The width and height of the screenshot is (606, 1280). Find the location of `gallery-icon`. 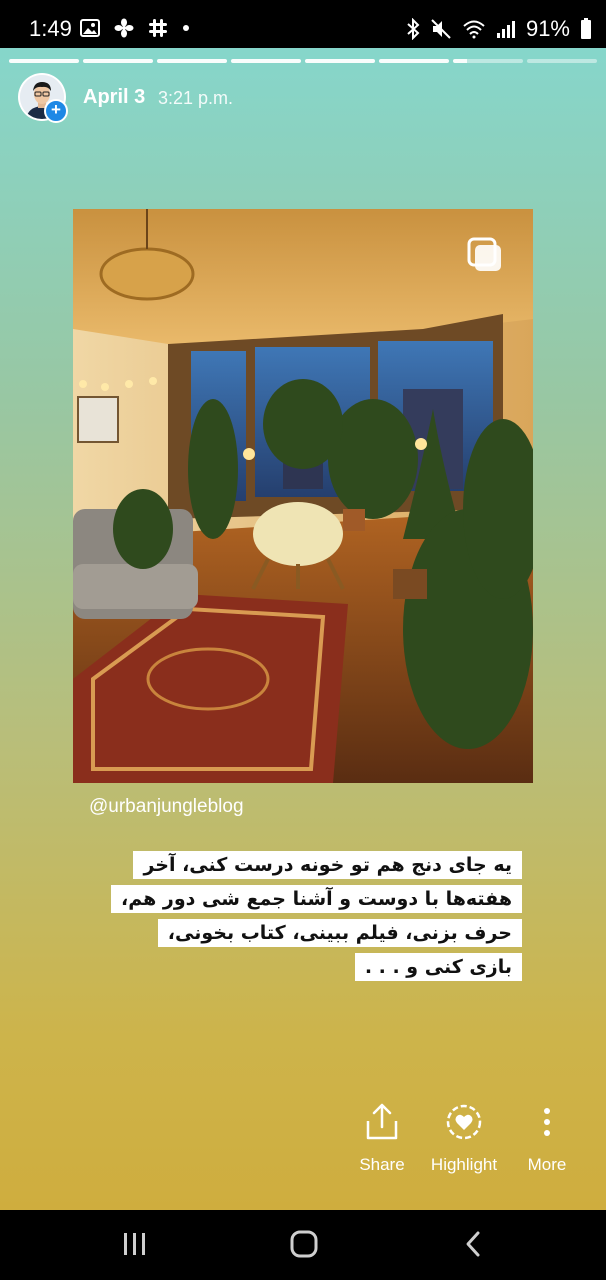

gallery-icon is located at coordinates (90, 28).